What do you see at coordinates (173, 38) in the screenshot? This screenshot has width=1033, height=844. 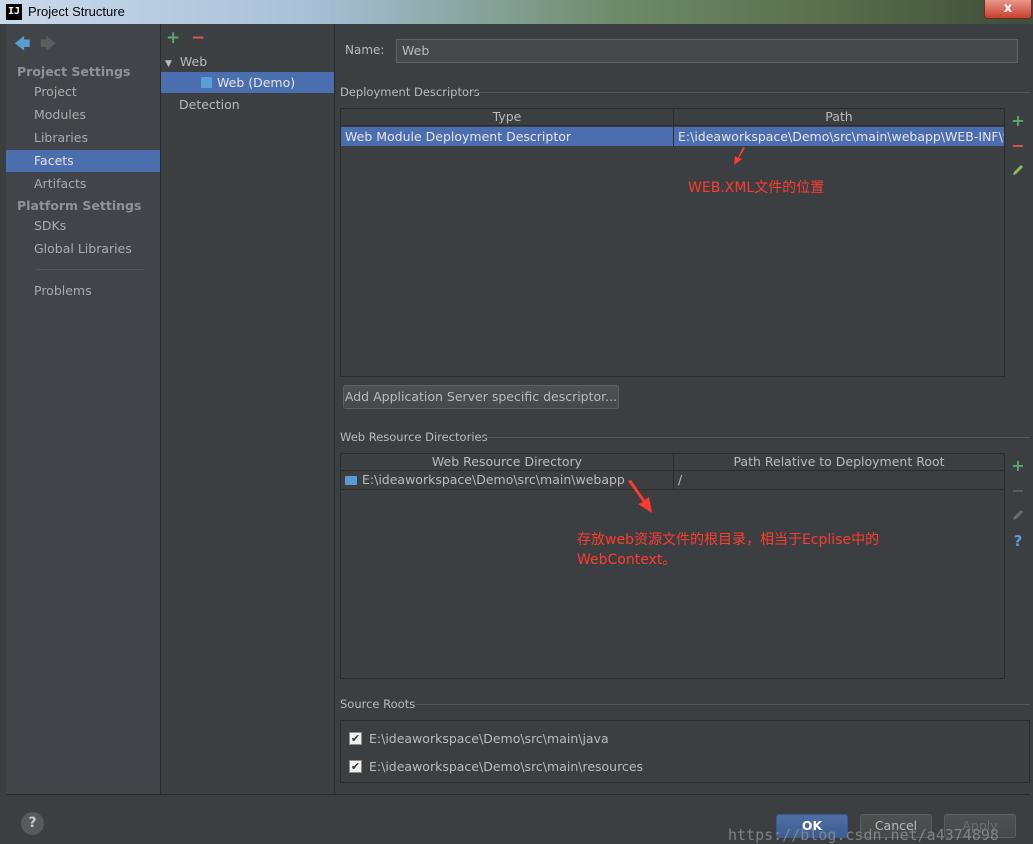 I see `add-facet-icon: +` at bounding box center [173, 38].